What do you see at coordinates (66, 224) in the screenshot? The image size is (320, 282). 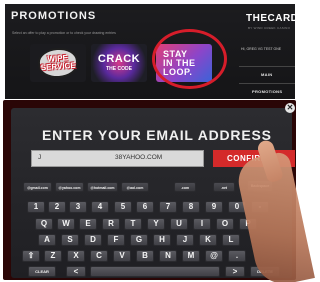 I see `key-w: W` at bounding box center [66, 224].